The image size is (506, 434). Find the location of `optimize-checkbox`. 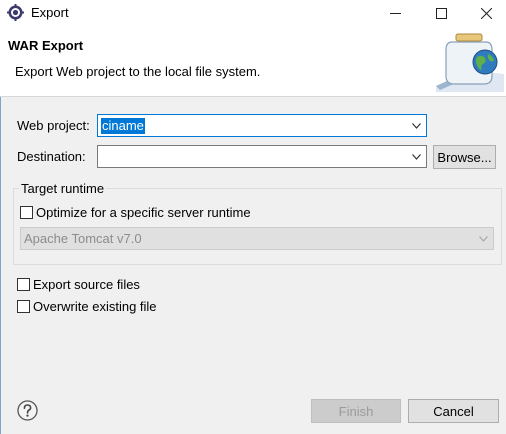

optimize-checkbox is located at coordinates (26, 212).